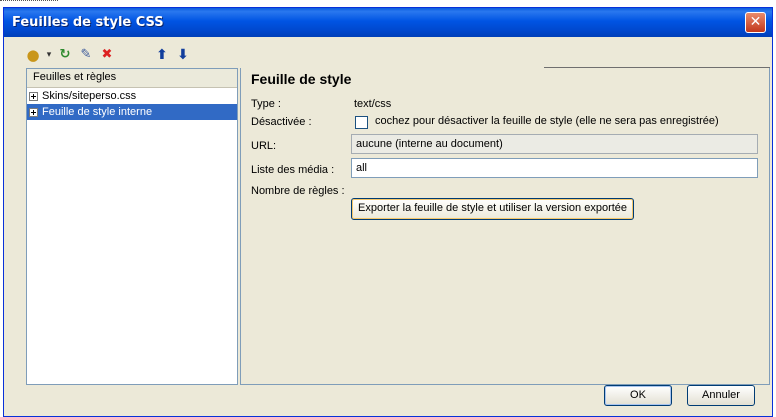  Describe the element at coordinates (264, 146) in the screenshot. I see `url-label: URL:` at that location.